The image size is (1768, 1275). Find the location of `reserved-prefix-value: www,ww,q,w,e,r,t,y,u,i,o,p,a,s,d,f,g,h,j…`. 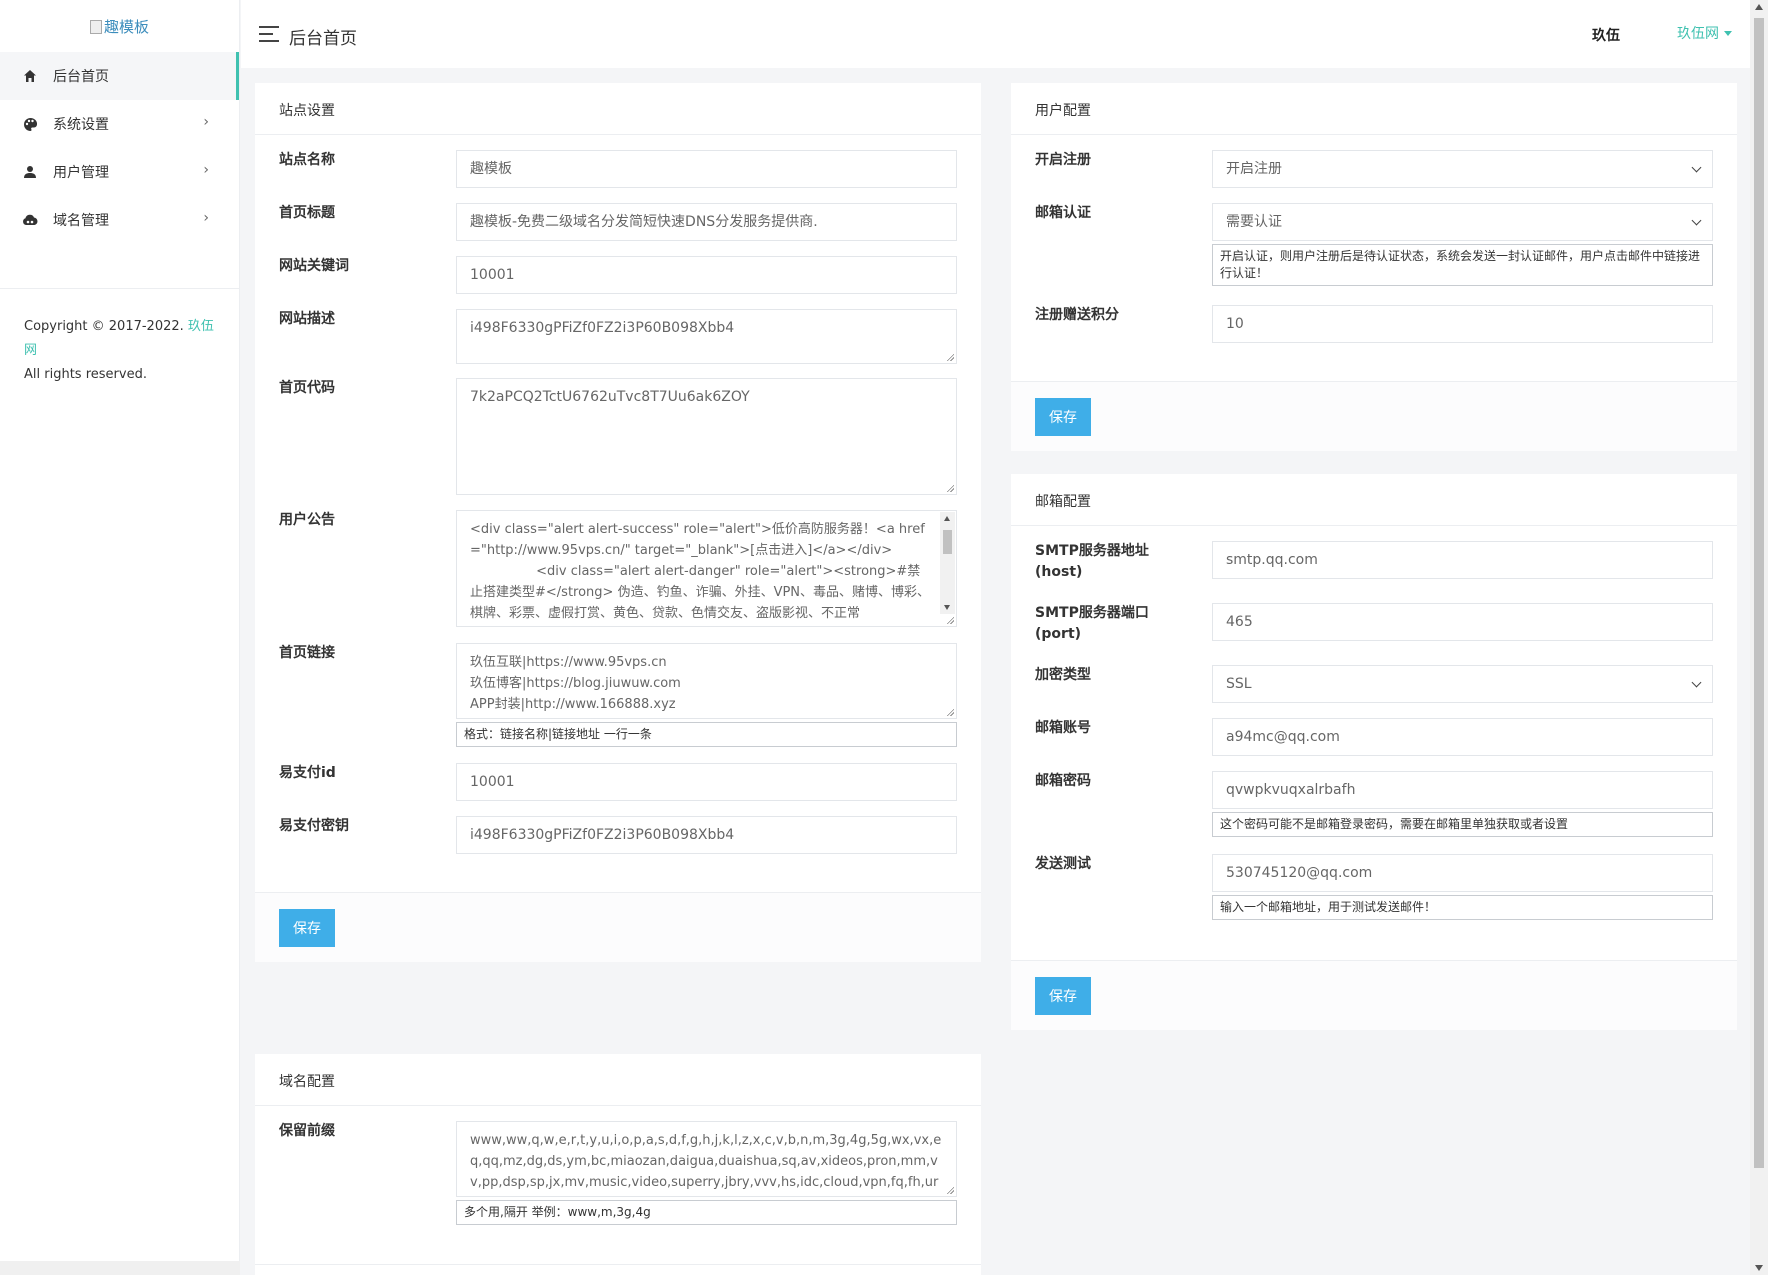

reserved-prefix-value: www,ww,q,w,e,r,t,y,u,i,o,p,a,s,d,f,g,h,j… is located at coordinates (706, 1161).